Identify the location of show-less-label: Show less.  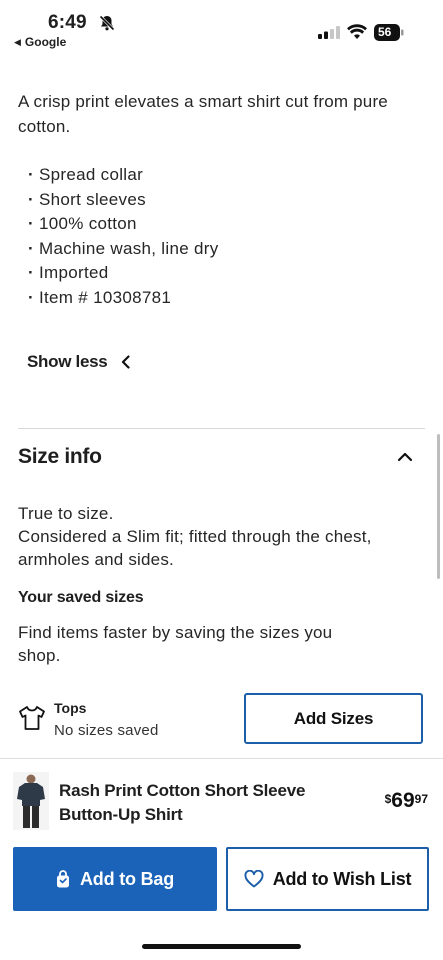
(67, 361).